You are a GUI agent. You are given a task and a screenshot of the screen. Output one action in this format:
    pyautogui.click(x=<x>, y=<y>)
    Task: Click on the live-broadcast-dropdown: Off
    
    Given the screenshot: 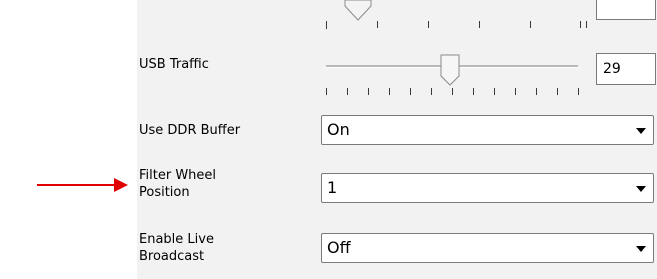 What is the action you would take?
    pyautogui.click(x=487, y=248)
    